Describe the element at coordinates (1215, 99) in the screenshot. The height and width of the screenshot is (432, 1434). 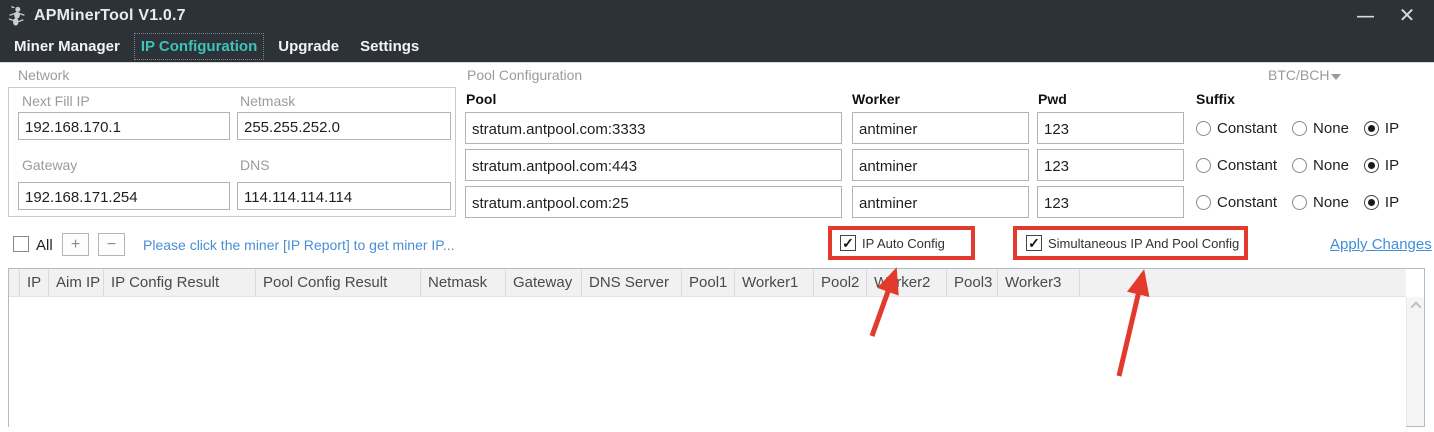
I see `suffix-column-header: Suffix` at that location.